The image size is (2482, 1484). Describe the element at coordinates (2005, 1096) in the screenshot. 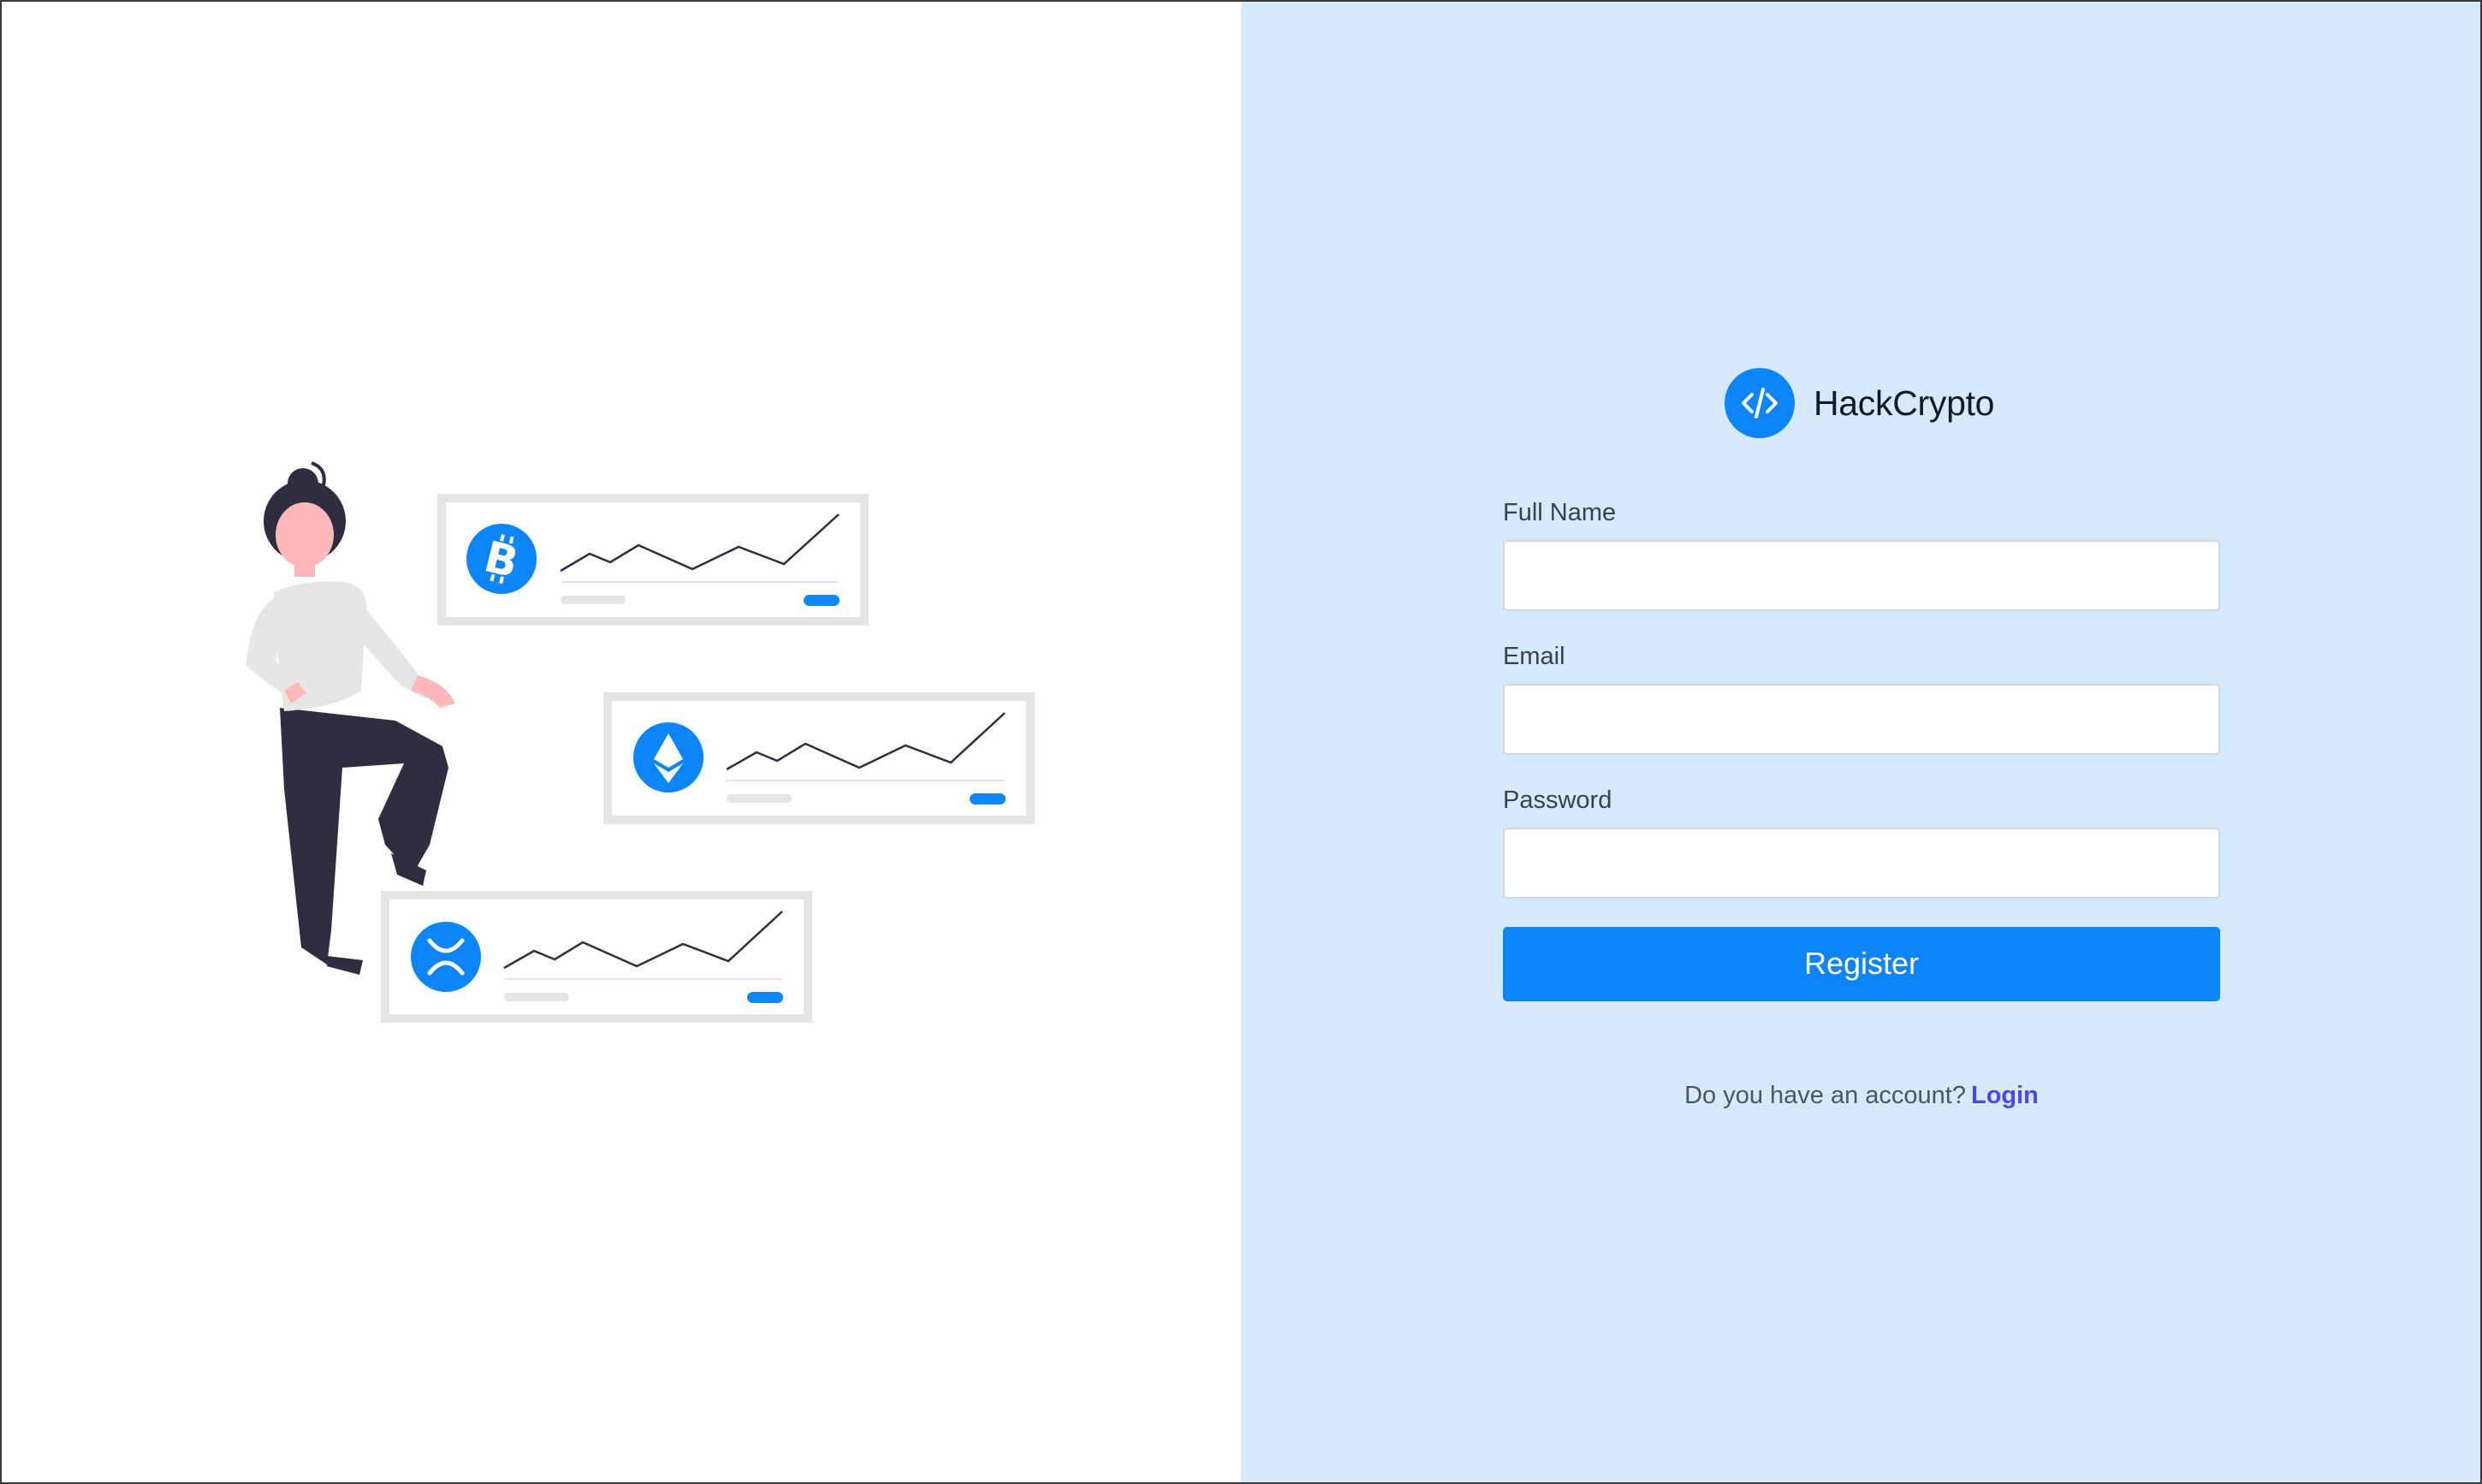

I see `login-link: Login` at that location.